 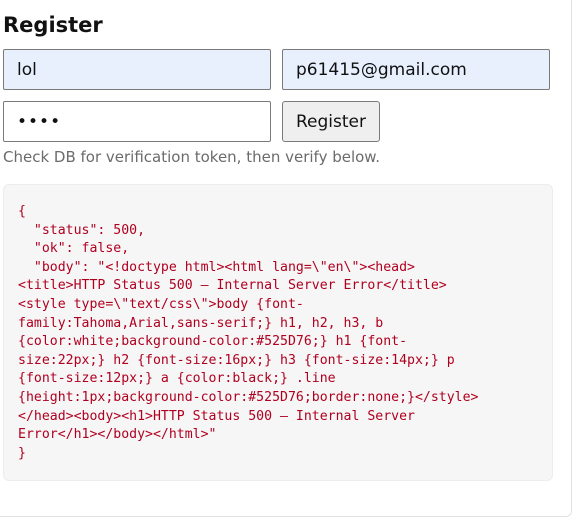 What do you see at coordinates (22, 211) in the screenshot?
I see `response-line: {` at bounding box center [22, 211].